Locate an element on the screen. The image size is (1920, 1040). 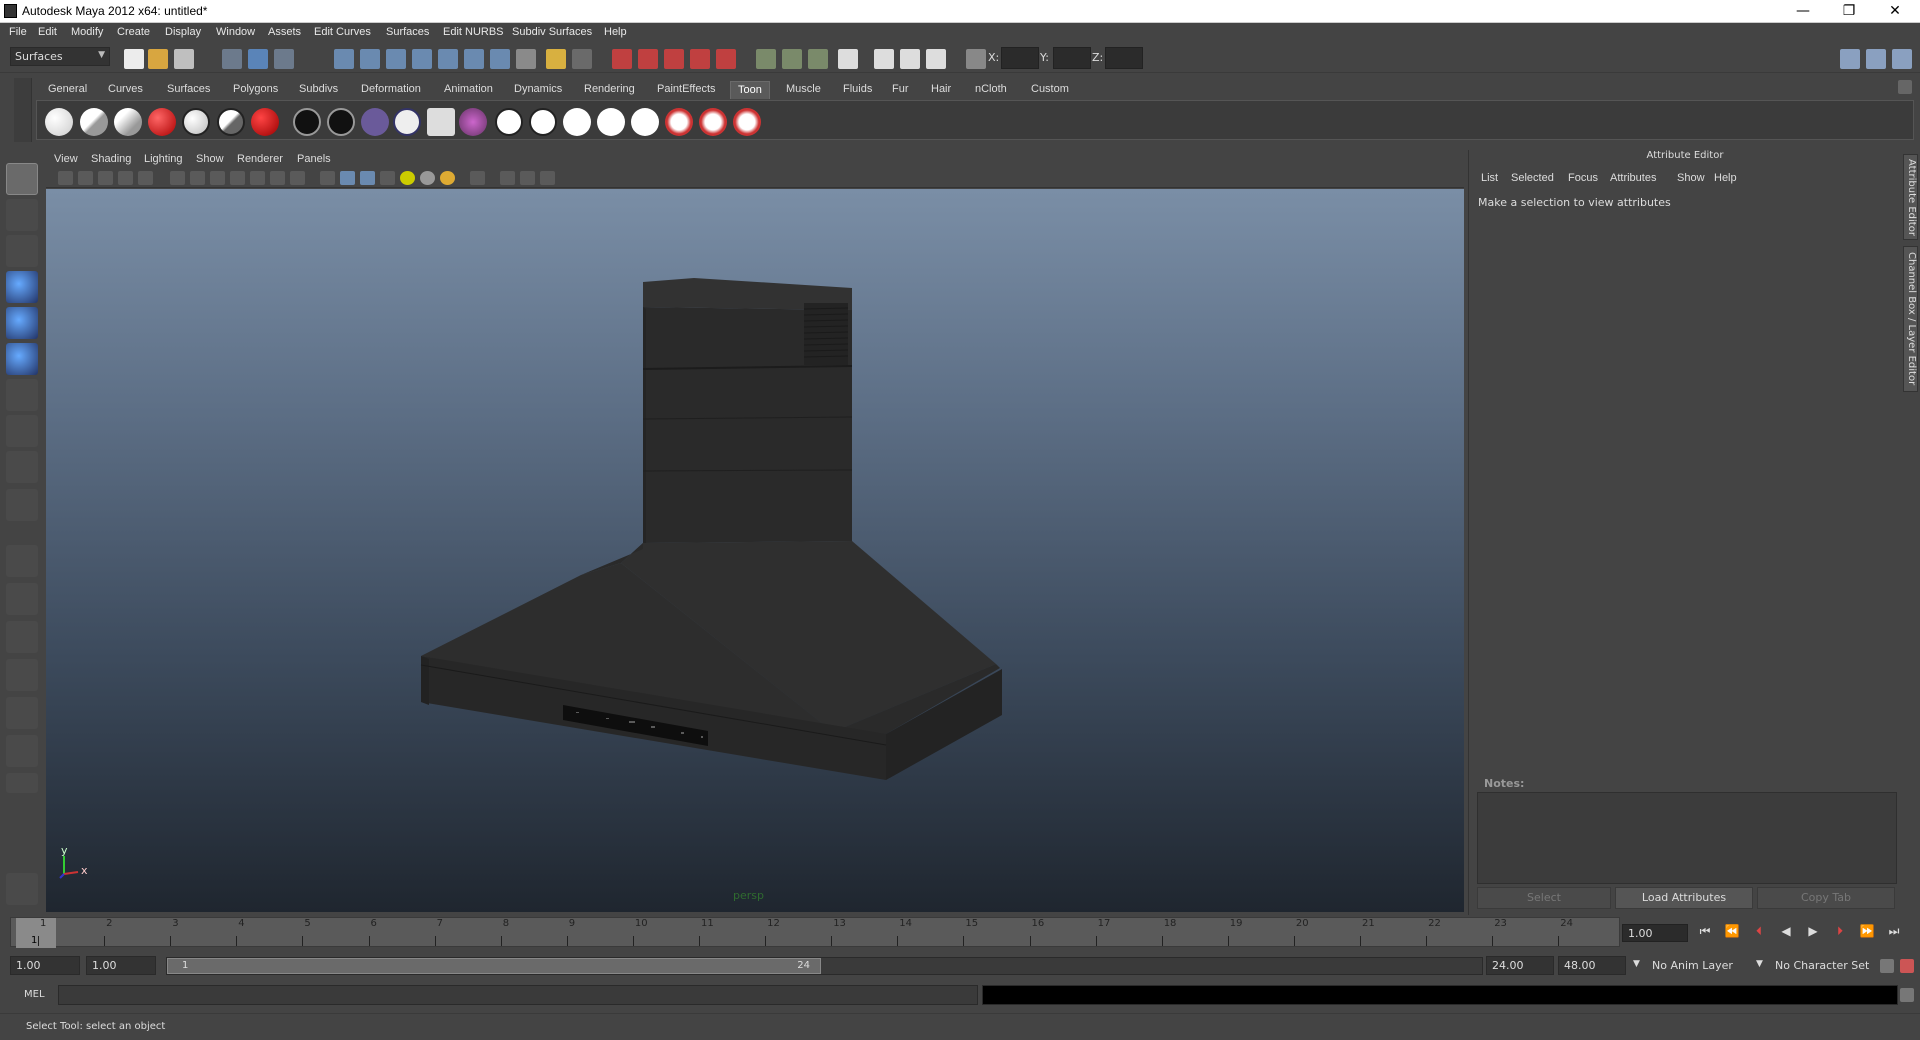
animation-preferences-icon is located at coordinates (1907, 966).